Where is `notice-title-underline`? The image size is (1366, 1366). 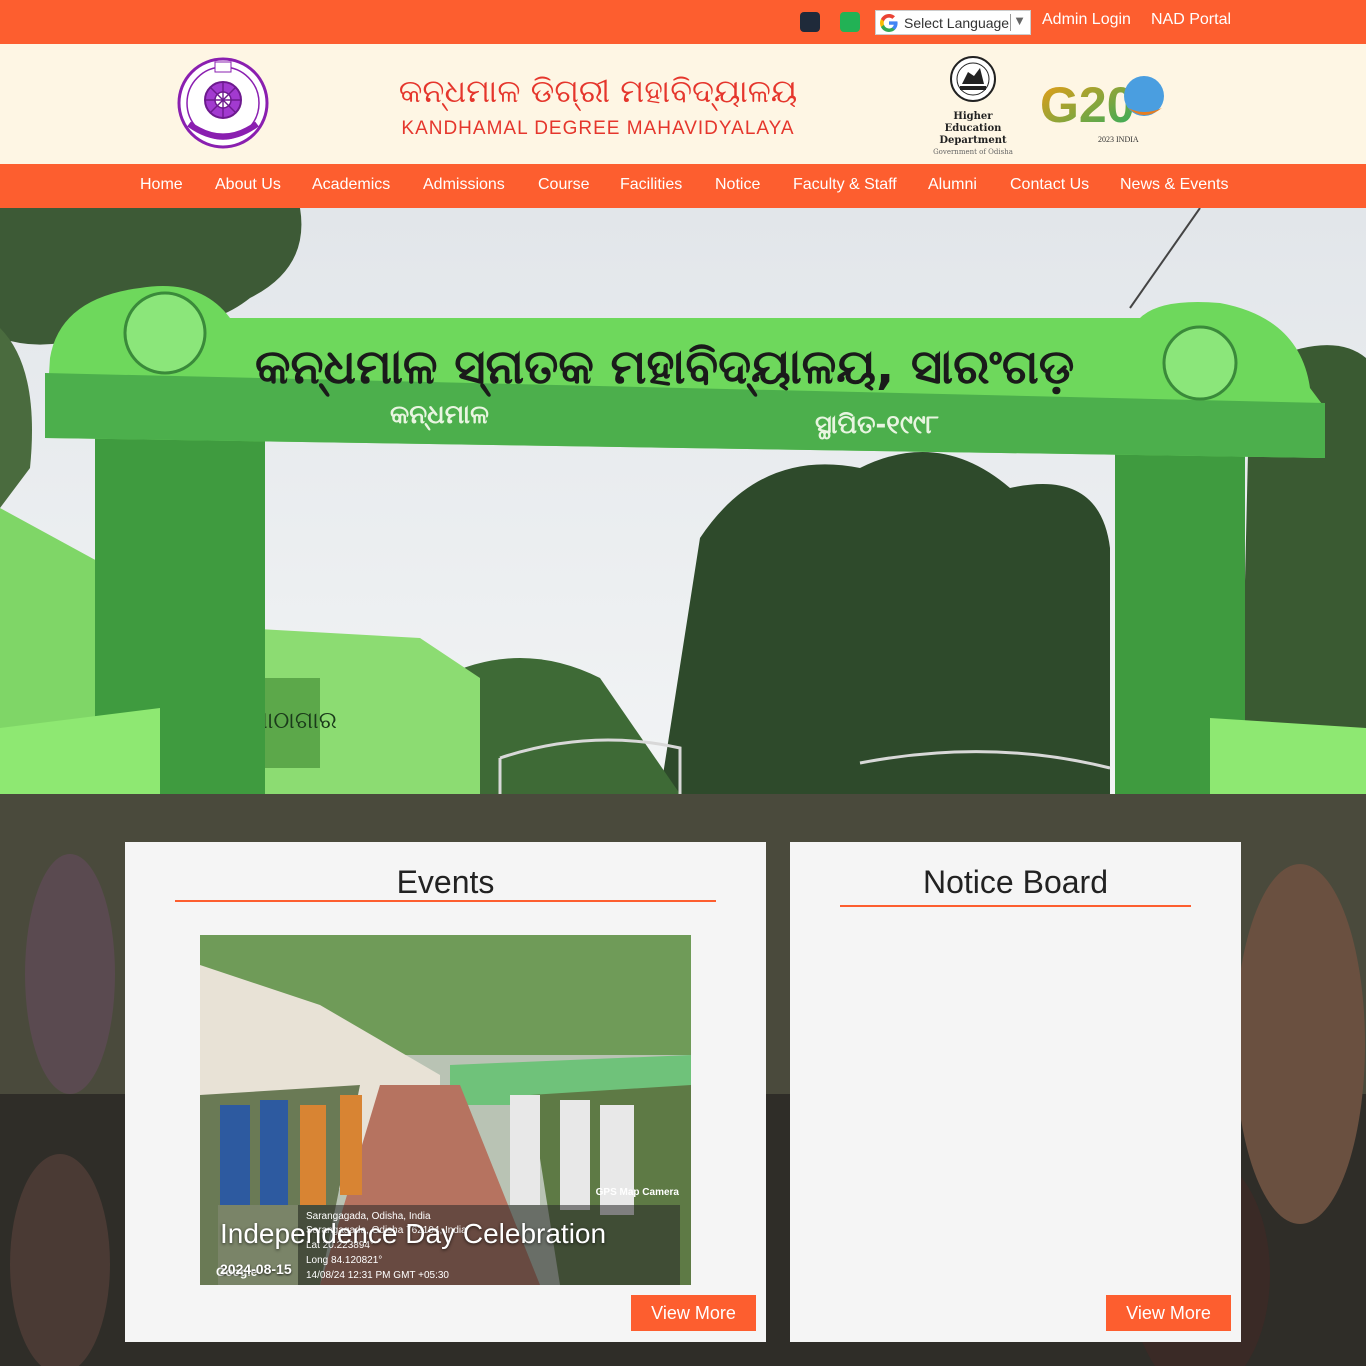 notice-title-underline is located at coordinates (1015, 906).